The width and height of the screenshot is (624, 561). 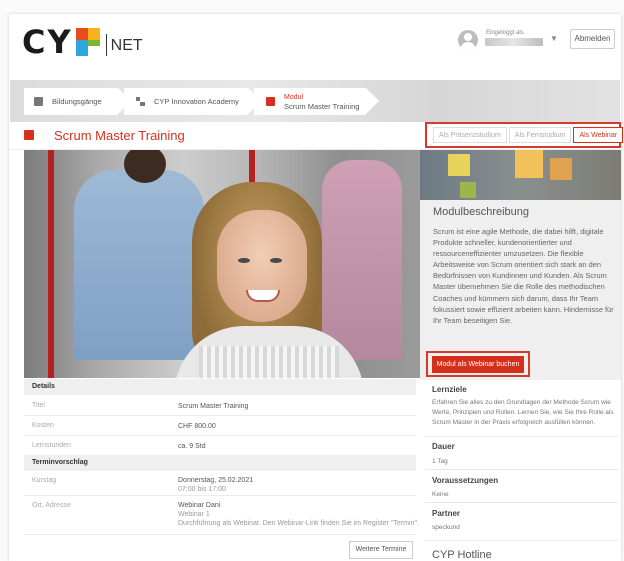 I want to click on table-row: Kosten CHF 800.00, so click(x=220, y=426).